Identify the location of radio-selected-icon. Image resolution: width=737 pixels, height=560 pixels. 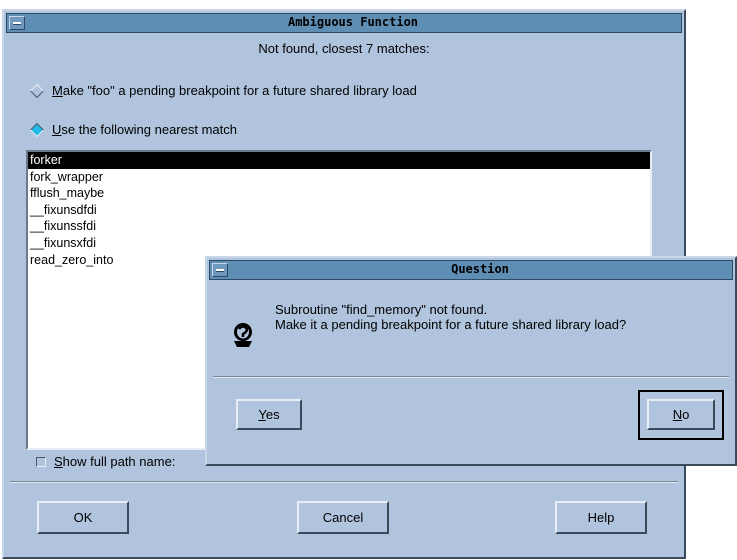
(37, 129).